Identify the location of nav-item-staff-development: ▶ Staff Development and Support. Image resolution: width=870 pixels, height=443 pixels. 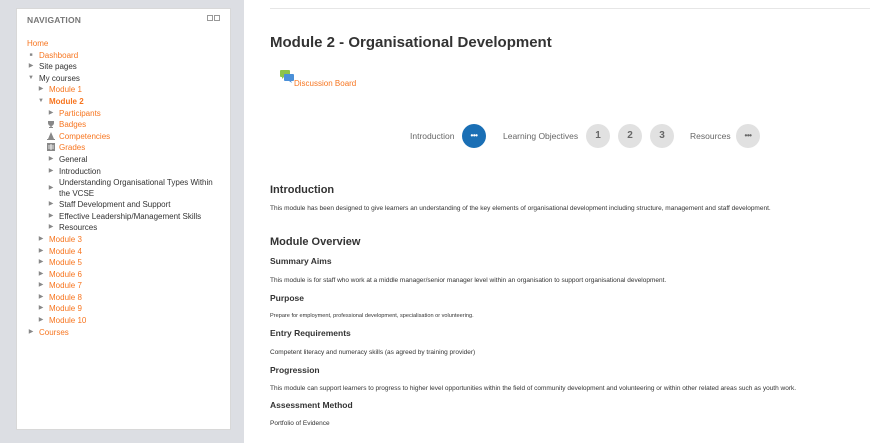
(127, 205).